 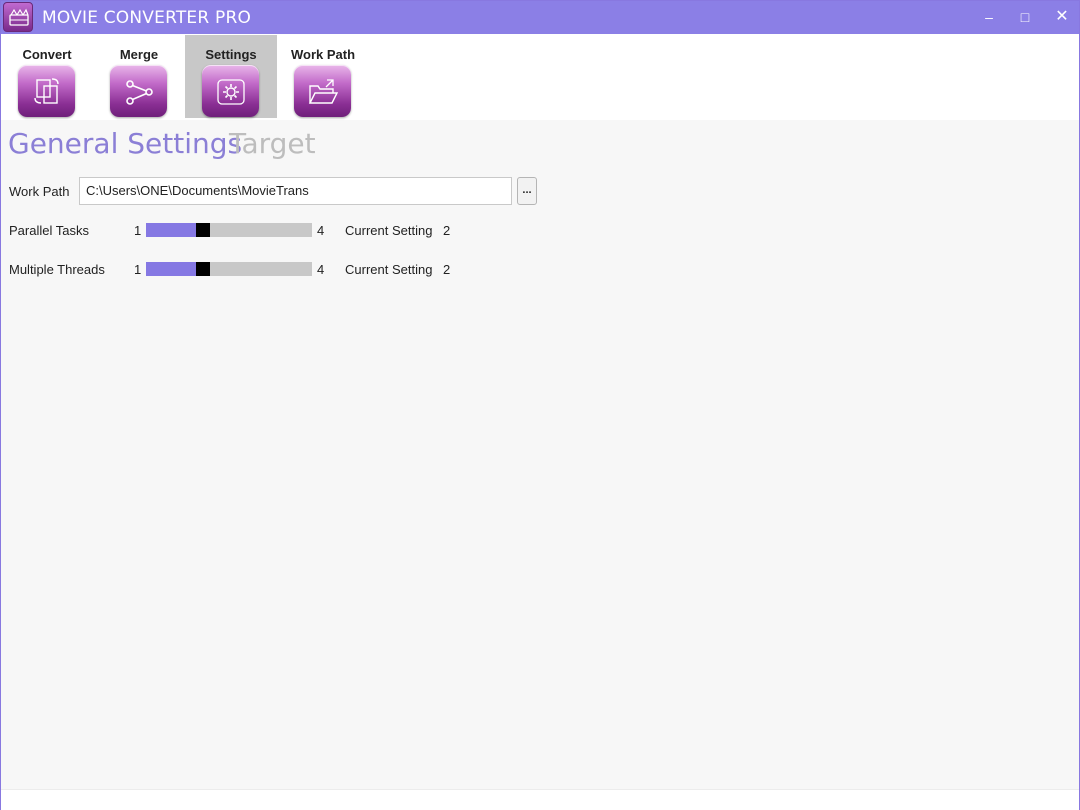 What do you see at coordinates (322, 91) in the screenshot?
I see `folder-icon` at bounding box center [322, 91].